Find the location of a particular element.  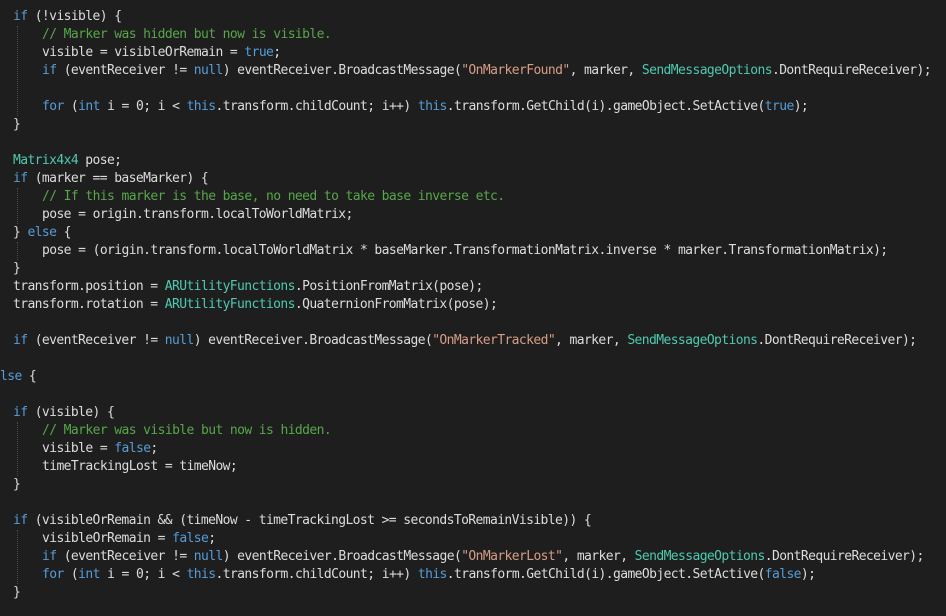

code-line: visible = visibleOrRemain = true; is located at coordinates (161, 53).